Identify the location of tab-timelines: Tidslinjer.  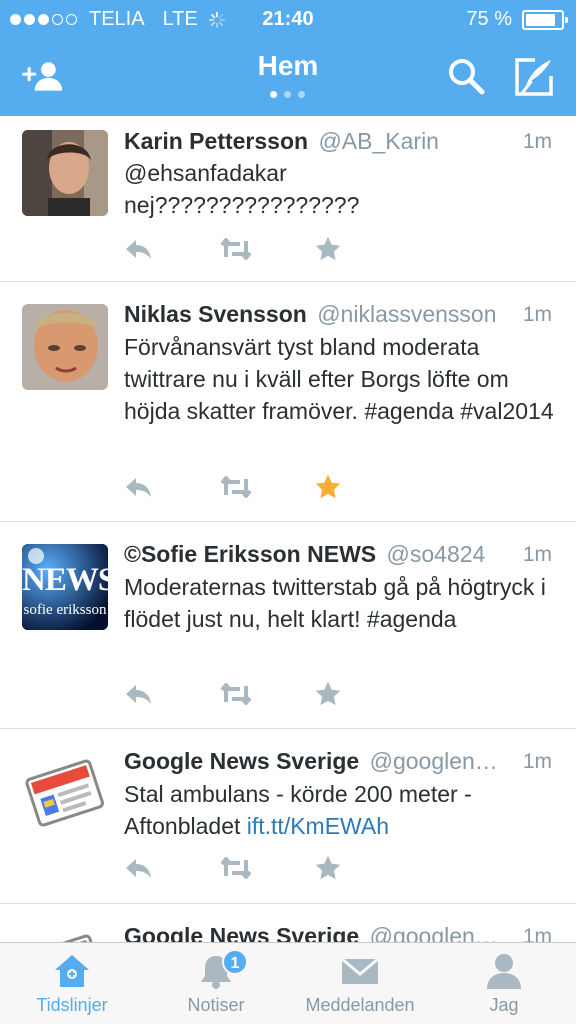
(72, 983).